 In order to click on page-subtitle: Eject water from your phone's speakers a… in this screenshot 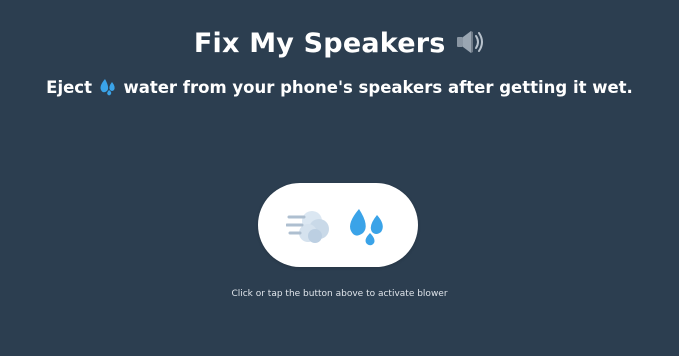, I will do `click(339, 89)`.